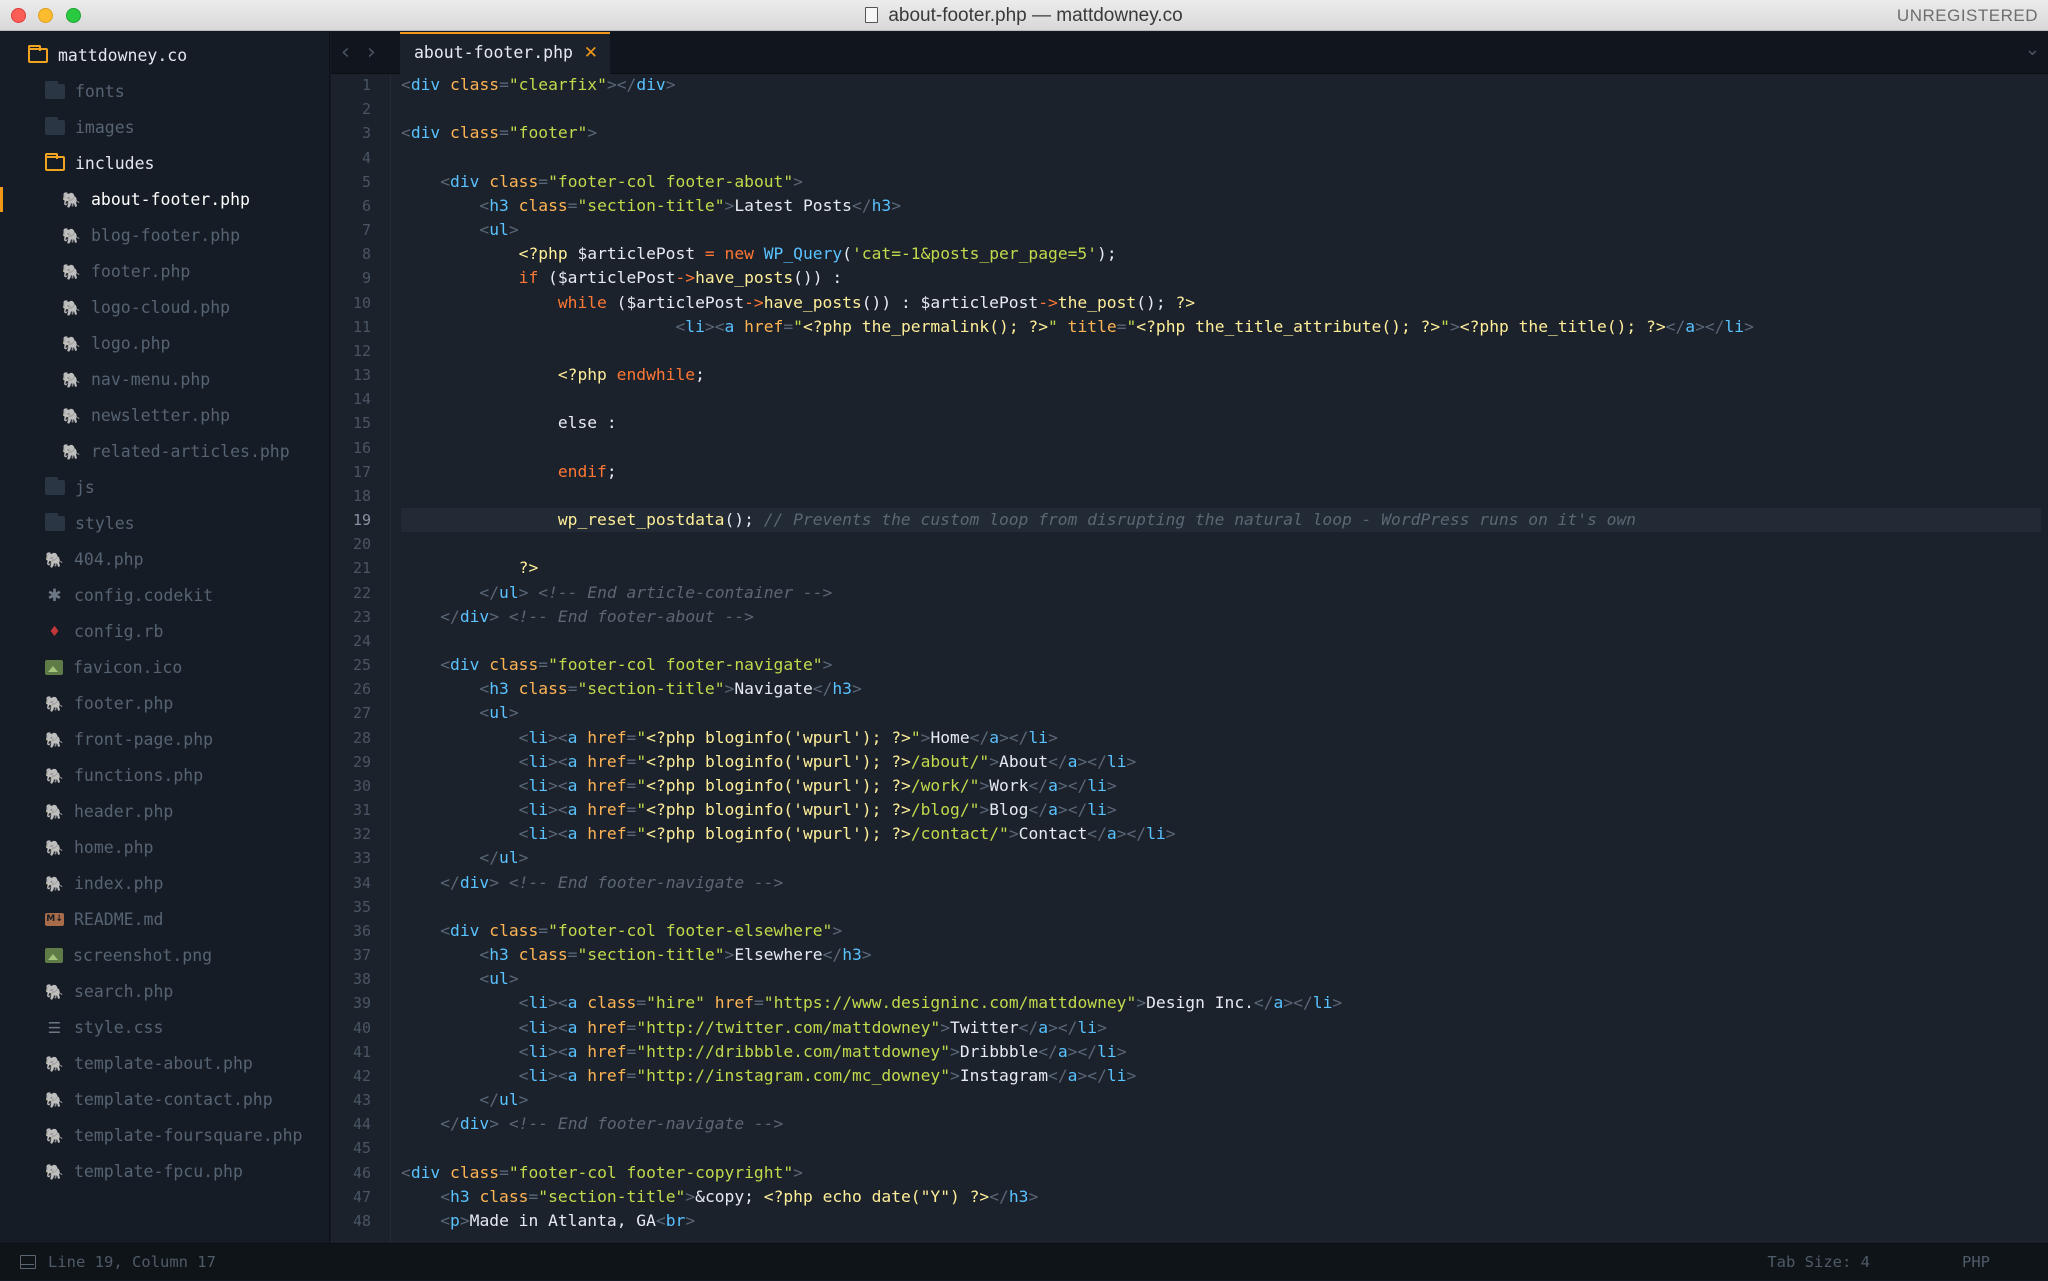 Image resolution: width=2048 pixels, height=1281 pixels. I want to click on sidebar-item: images, so click(164, 127).